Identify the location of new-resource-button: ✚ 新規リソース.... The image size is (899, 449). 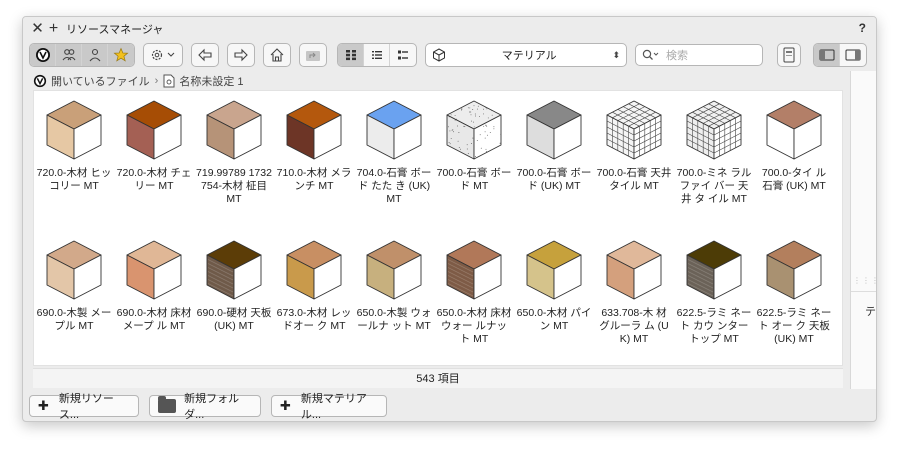
(84, 407).